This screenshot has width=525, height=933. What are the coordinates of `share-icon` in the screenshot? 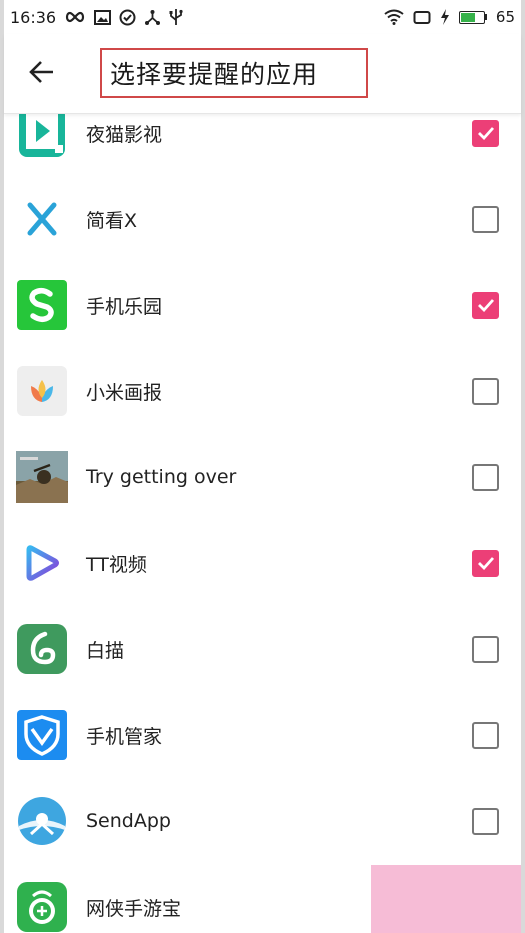 It's located at (152, 17).